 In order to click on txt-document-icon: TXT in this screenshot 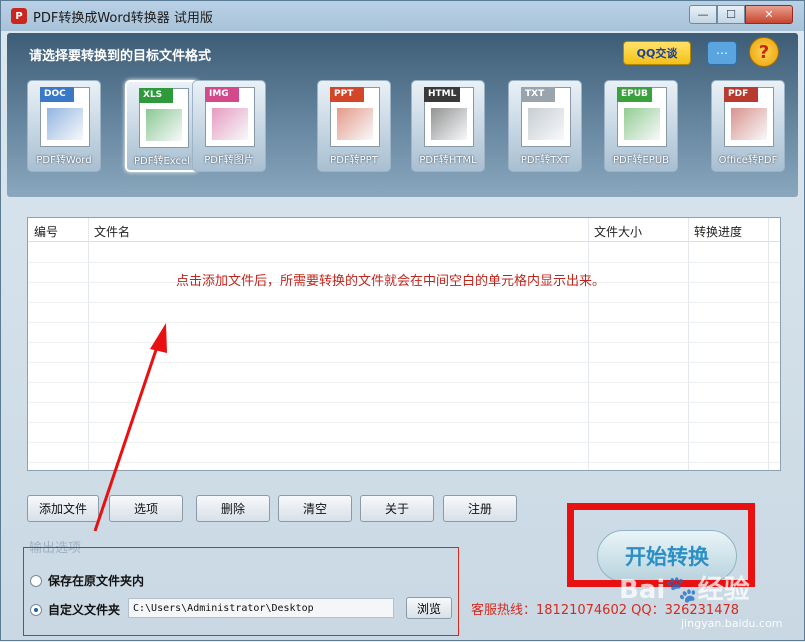, I will do `click(546, 117)`.